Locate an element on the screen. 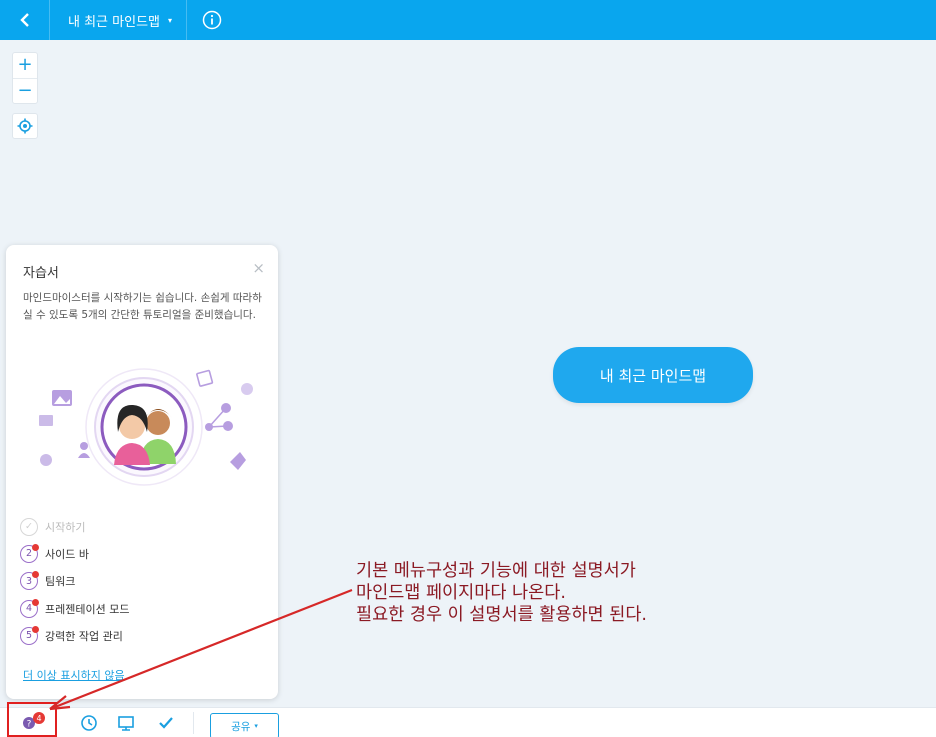 The width and height of the screenshot is (936, 737). share-label: 공유 is located at coordinates (241, 726).